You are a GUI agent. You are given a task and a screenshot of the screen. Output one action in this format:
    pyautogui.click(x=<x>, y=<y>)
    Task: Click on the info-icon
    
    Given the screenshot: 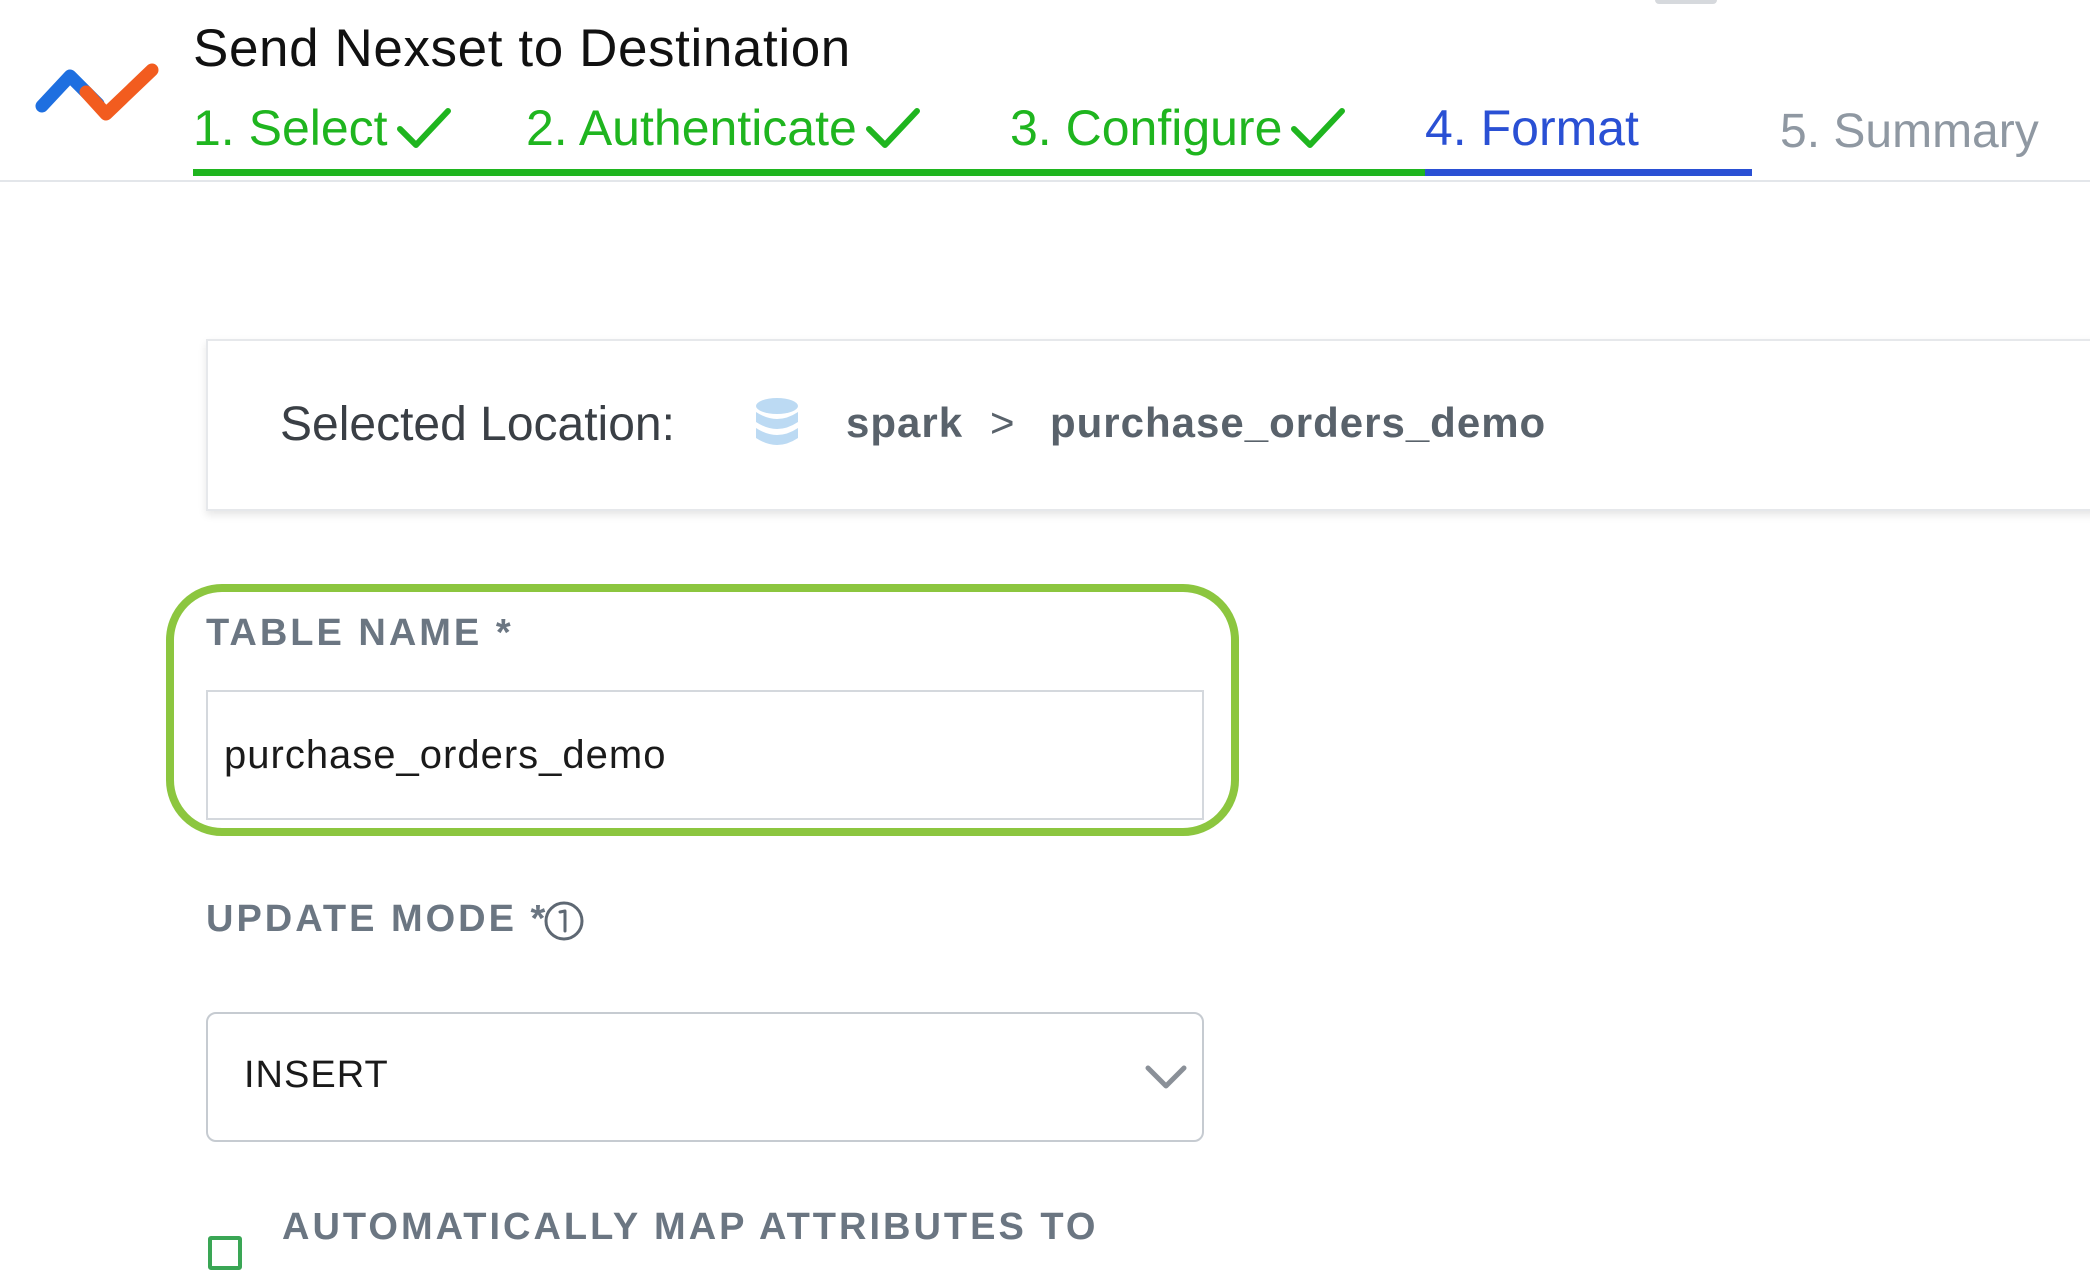 What is the action you would take?
    pyautogui.click(x=564, y=921)
    